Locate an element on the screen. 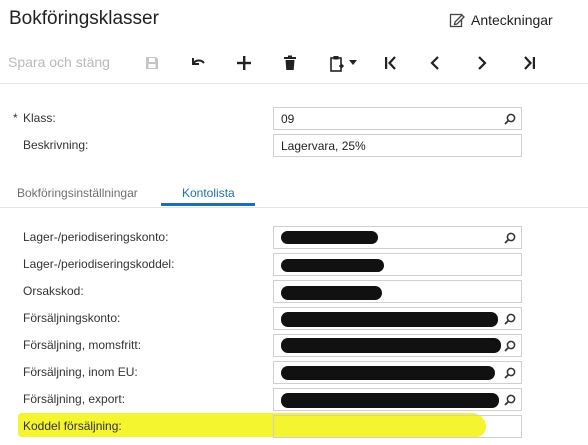  klass-value: 09 is located at coordinates (288, 119).